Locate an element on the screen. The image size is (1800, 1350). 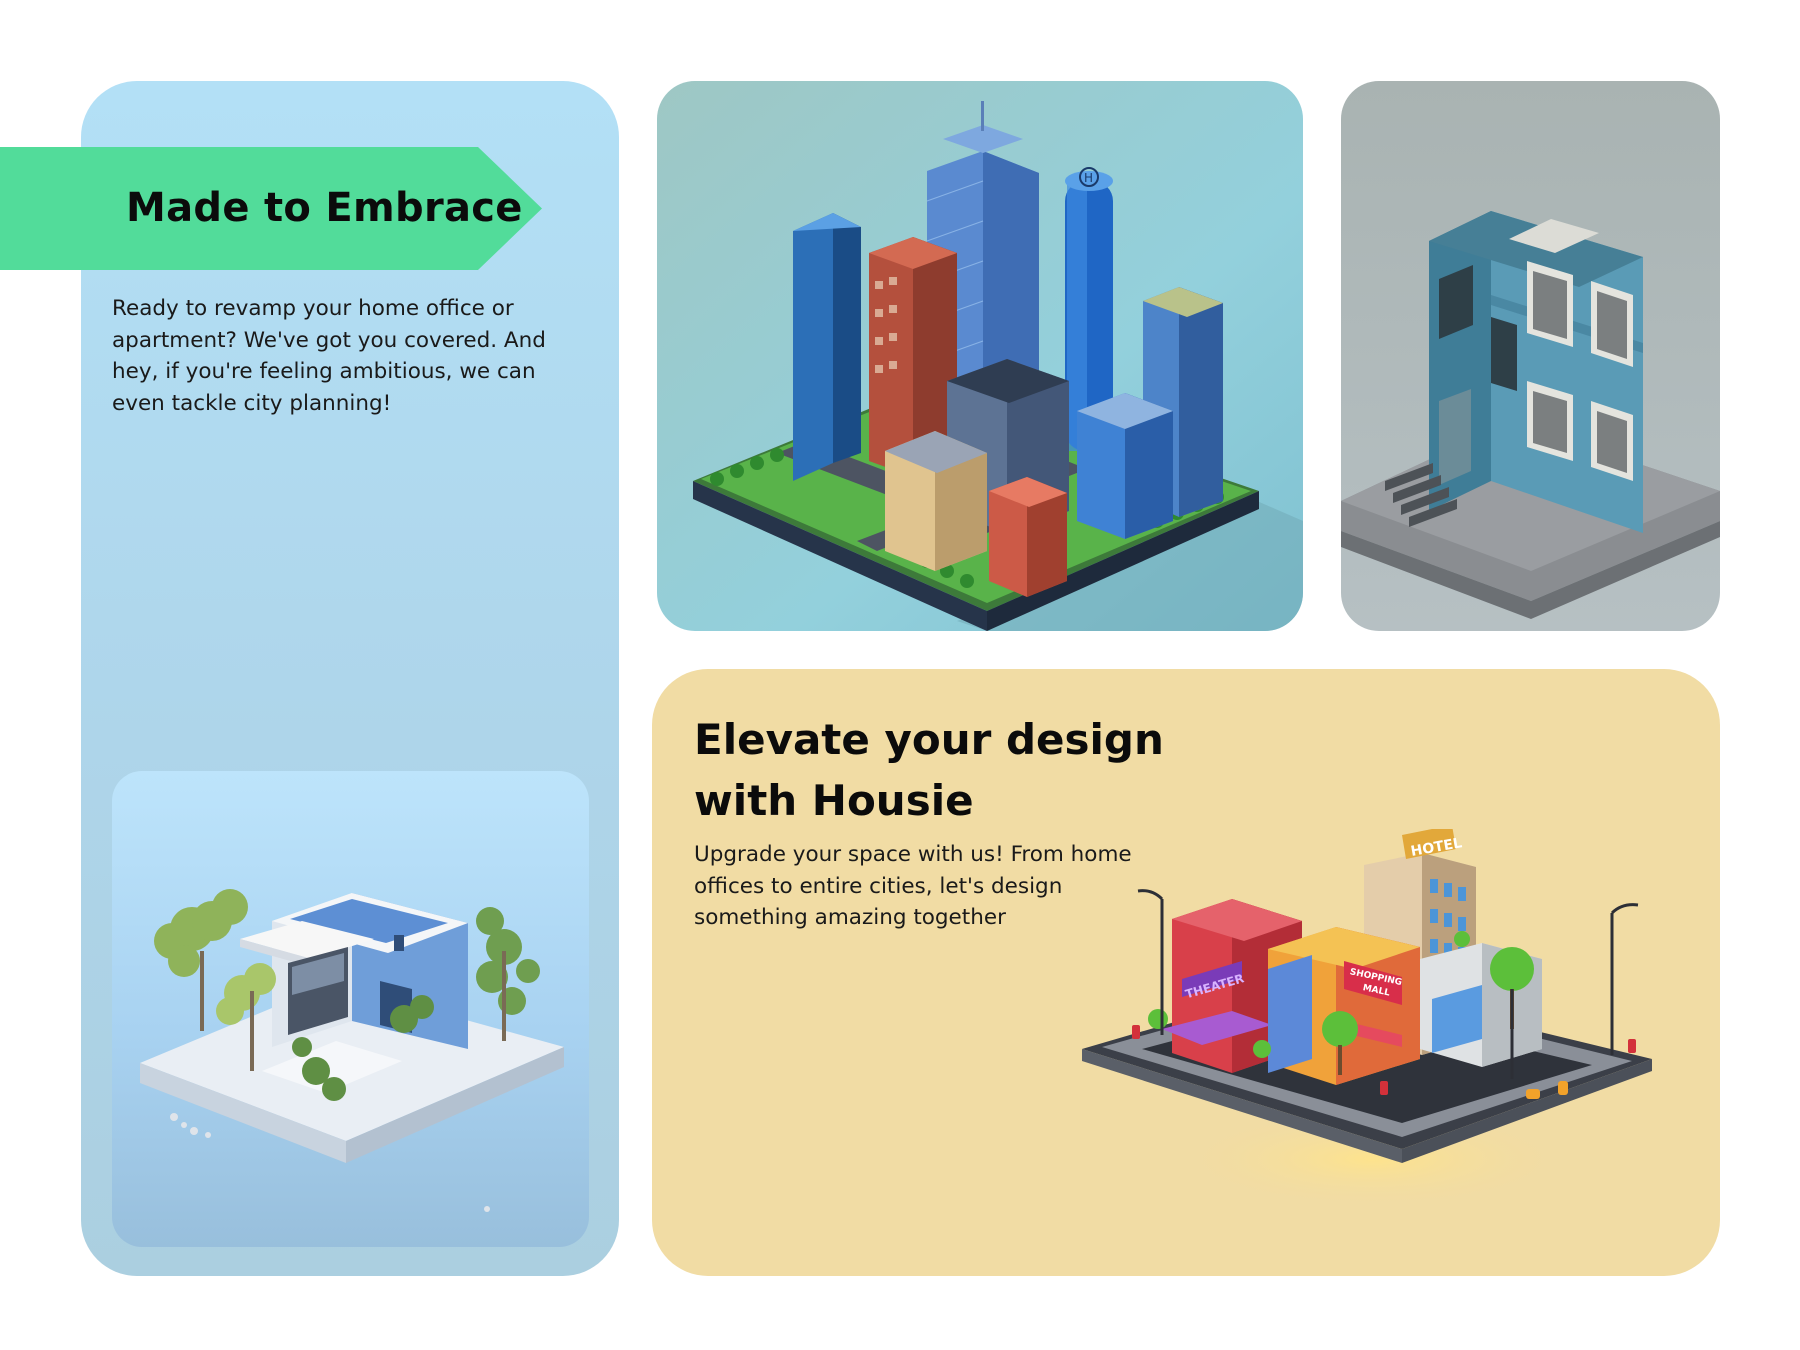
townhouse-illustration is located at coordinates (1530, 356).